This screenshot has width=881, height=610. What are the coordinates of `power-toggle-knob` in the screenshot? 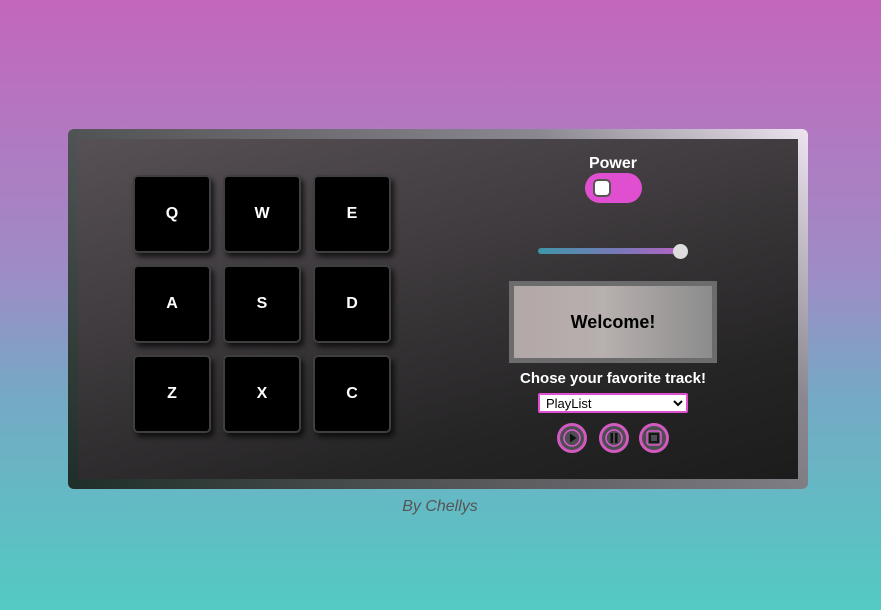 It's located at (602, 188).